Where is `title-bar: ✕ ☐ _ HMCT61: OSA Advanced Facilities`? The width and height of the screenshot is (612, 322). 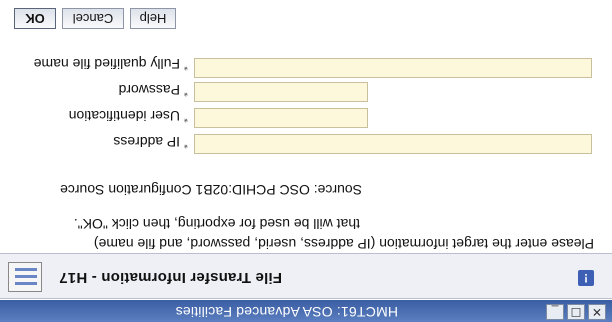 title-bar: ✕ ☐ _ HMCT61: OSA Advanced Facilities is located at coordinates (306, 311).